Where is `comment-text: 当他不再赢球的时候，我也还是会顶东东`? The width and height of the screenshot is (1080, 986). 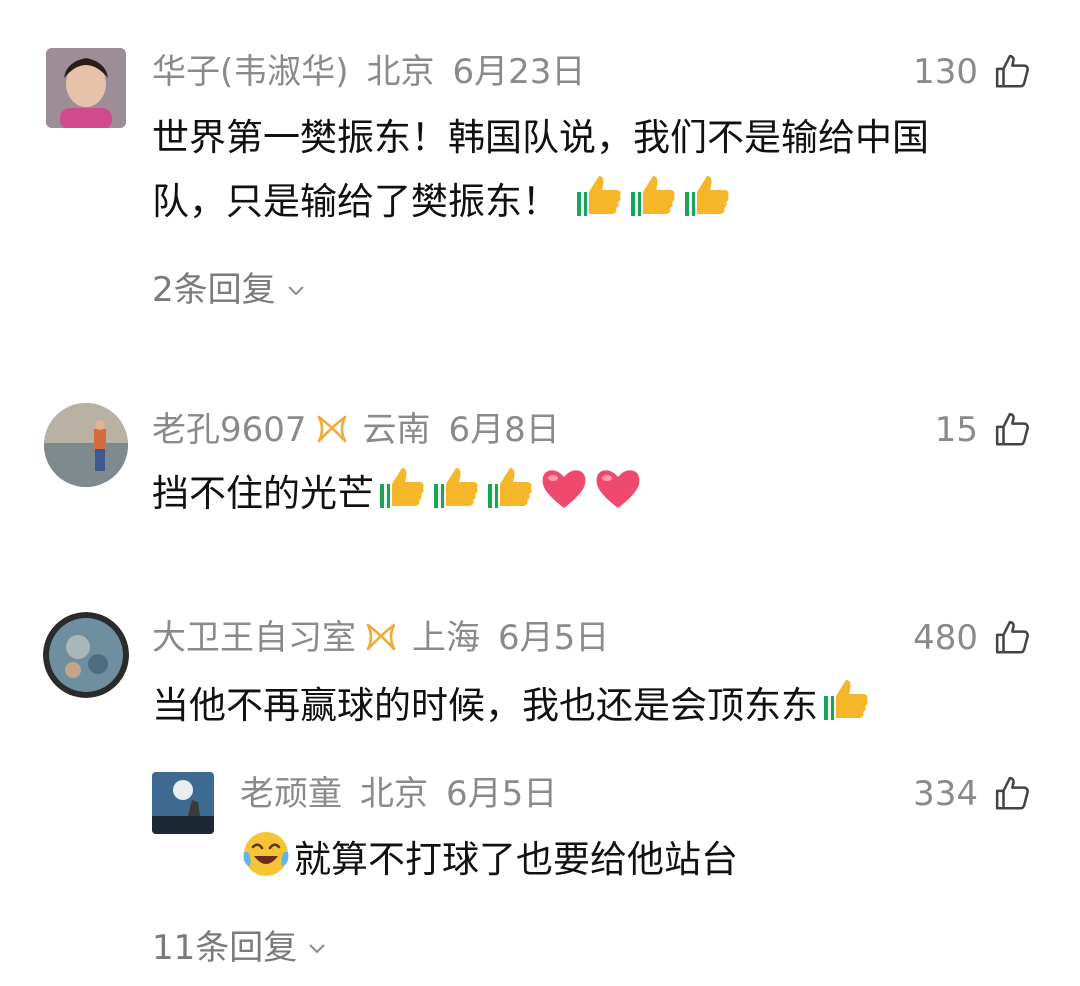
comment-text: 当他不再赢球的时候，我也还是会顶东东 is located at coordinates (512, 706).